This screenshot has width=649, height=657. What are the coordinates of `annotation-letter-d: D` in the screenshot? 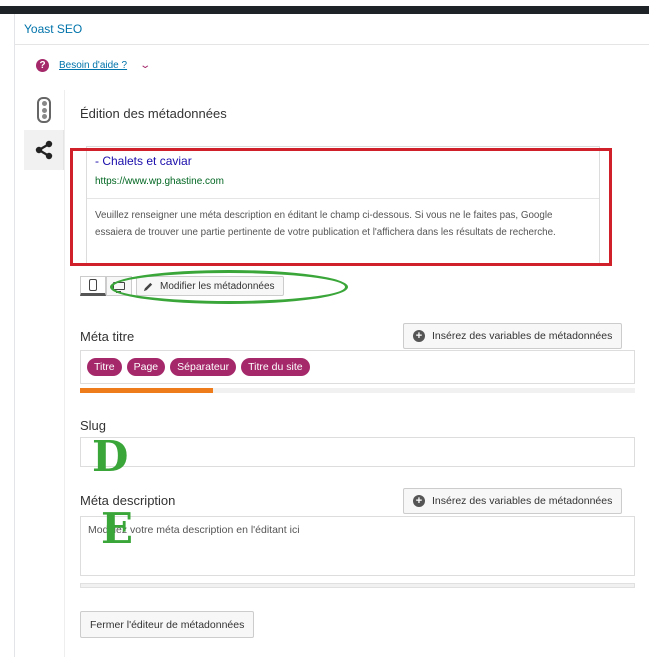 It's located at (110, 456).